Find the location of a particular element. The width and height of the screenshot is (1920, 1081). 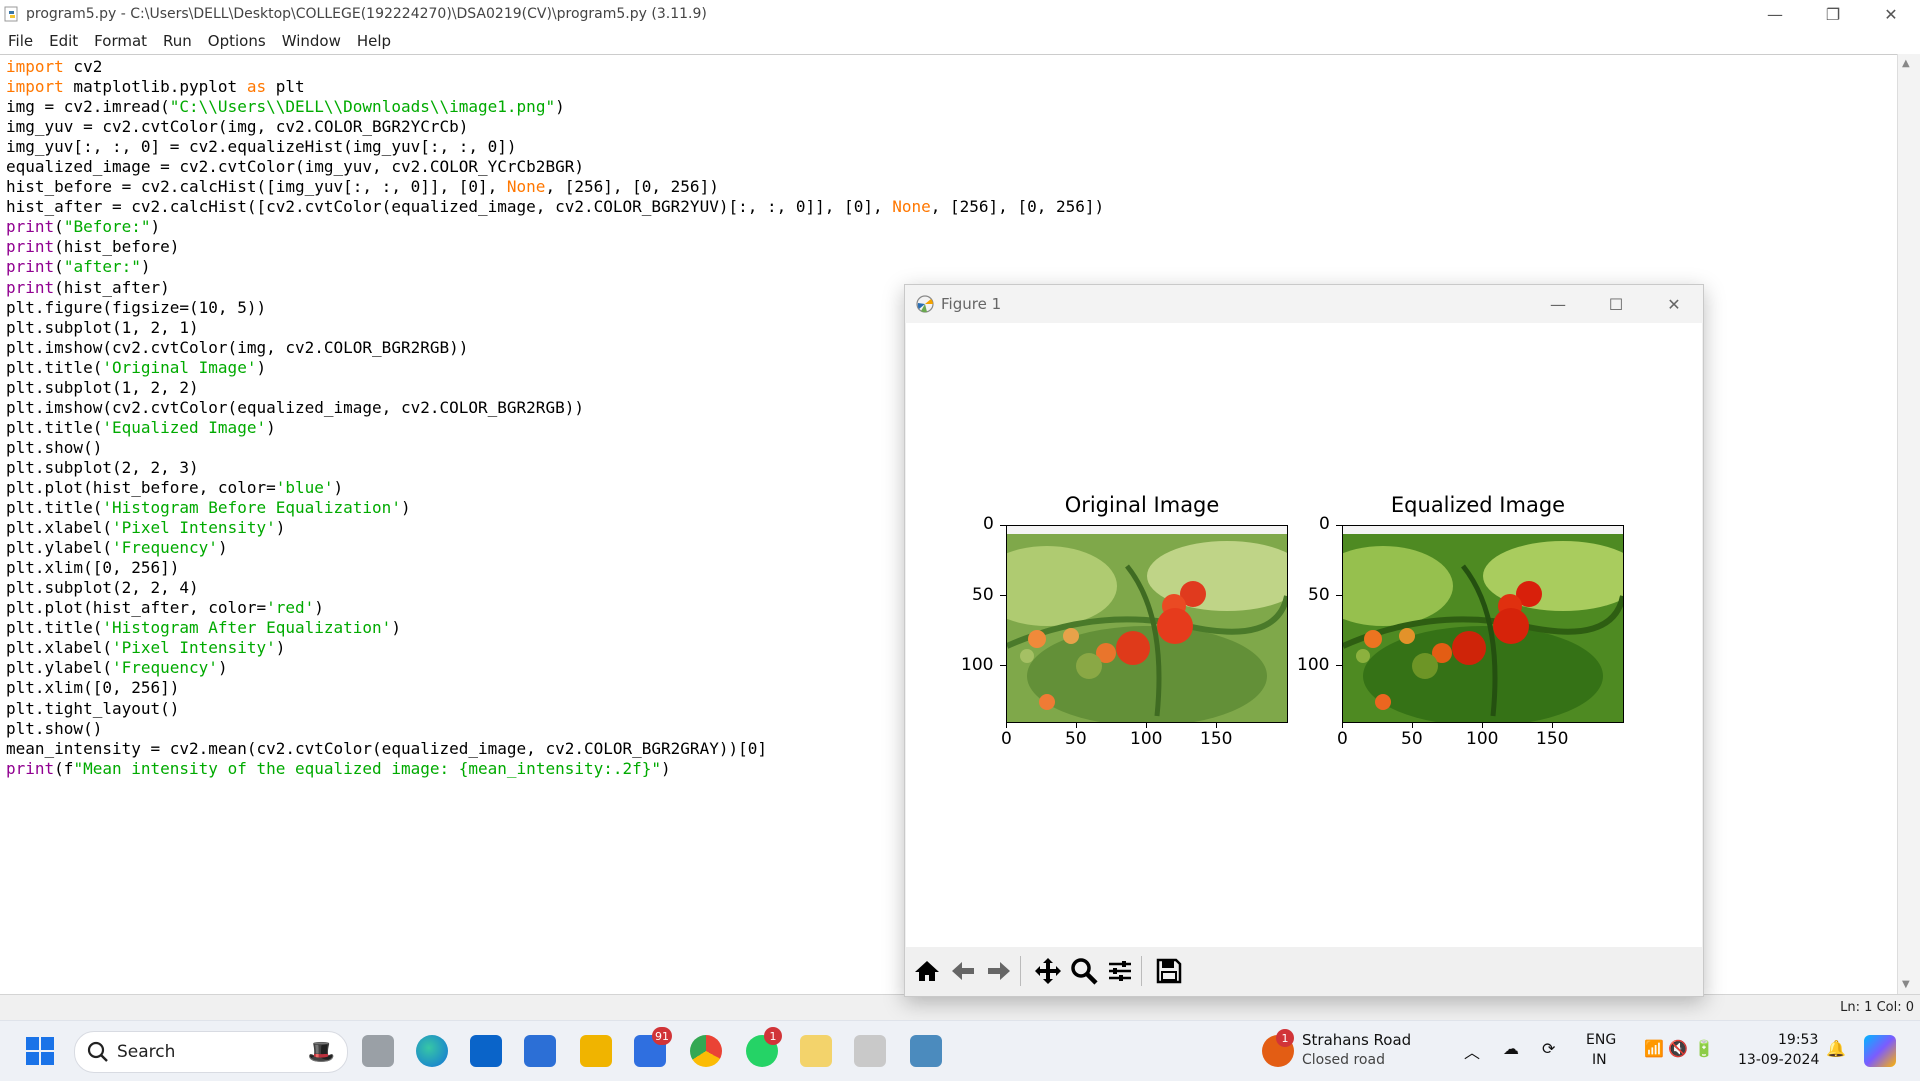

task-view-icon is located at coordinates (378, 1051).